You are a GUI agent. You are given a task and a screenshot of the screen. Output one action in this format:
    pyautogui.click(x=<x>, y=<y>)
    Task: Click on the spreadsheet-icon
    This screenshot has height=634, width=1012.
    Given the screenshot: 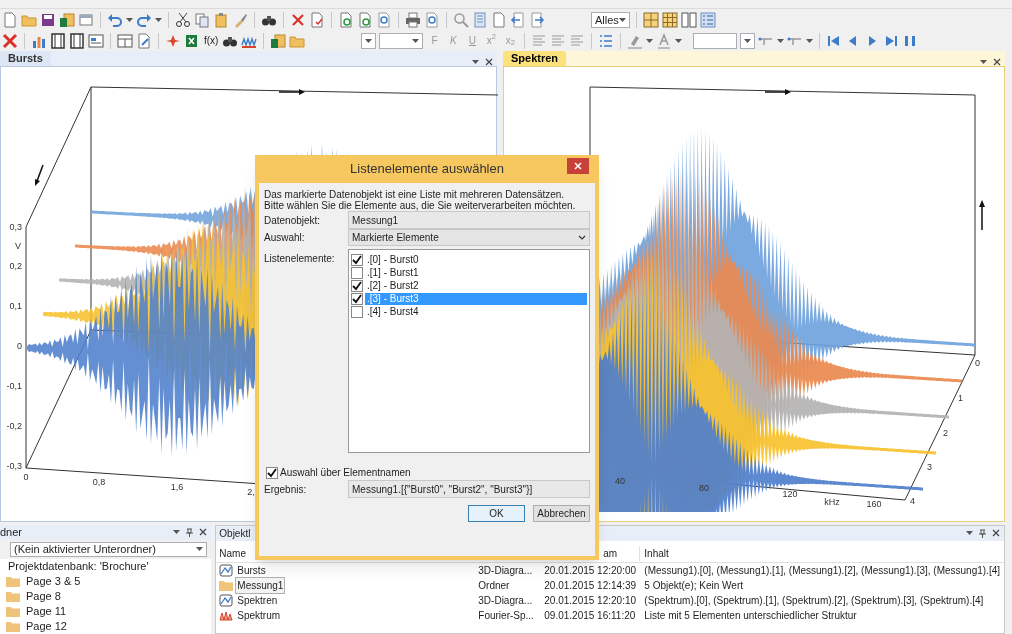 What is the action you would take?
    pyautogui.click(x=192, y=40)
    